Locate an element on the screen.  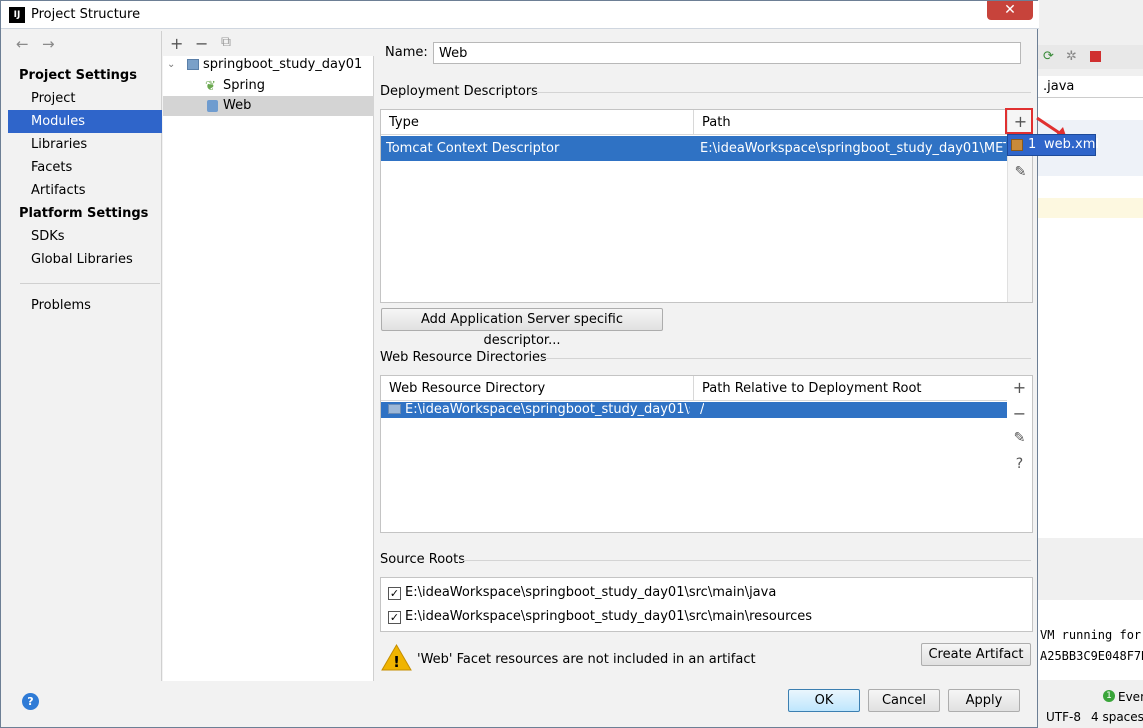
nav-item-sdks: SDKs is located at coordinates (85, 236).